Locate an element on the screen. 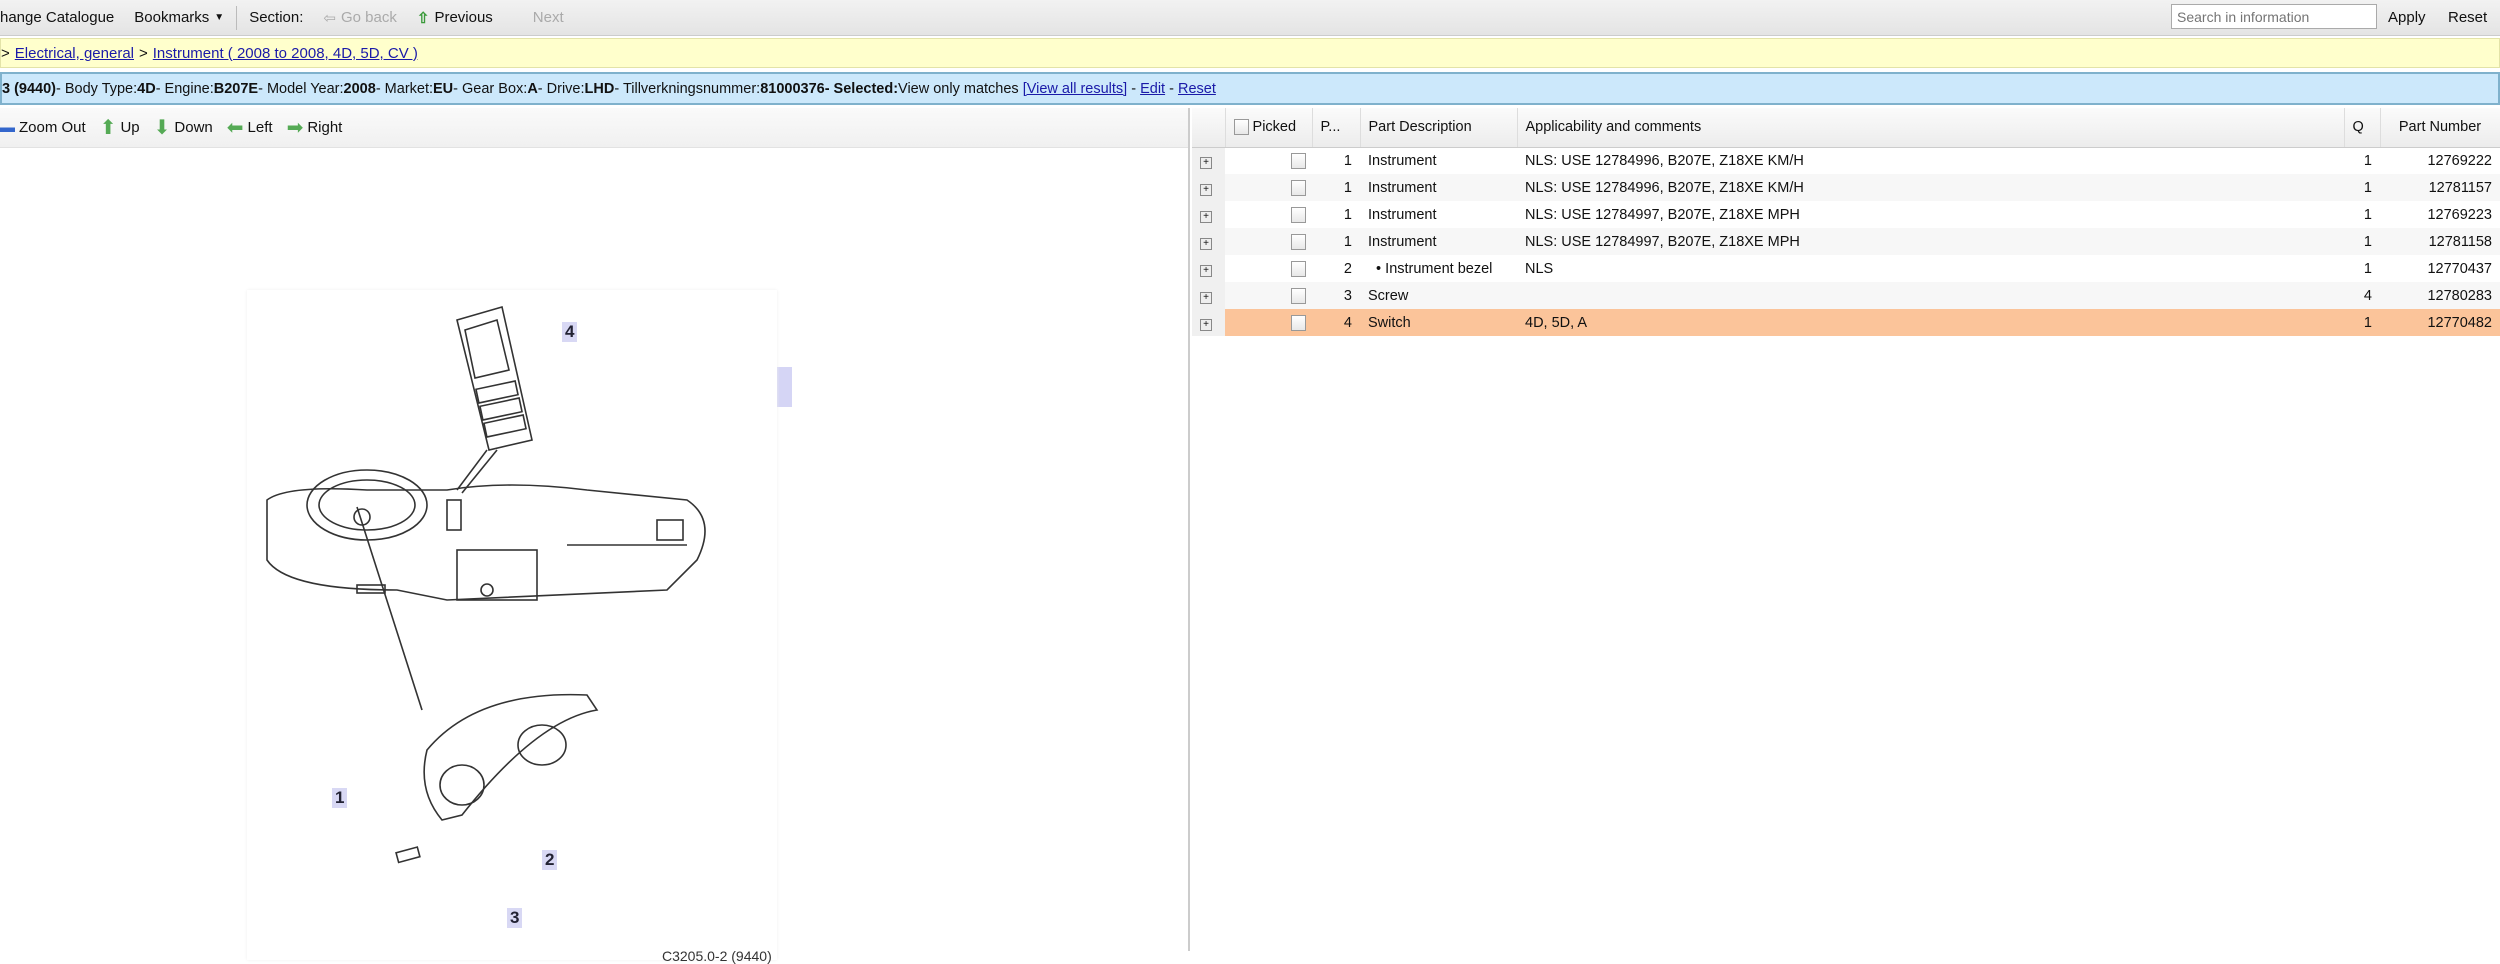  info-label: - Gear Box: is located at coordinates (490, 88).